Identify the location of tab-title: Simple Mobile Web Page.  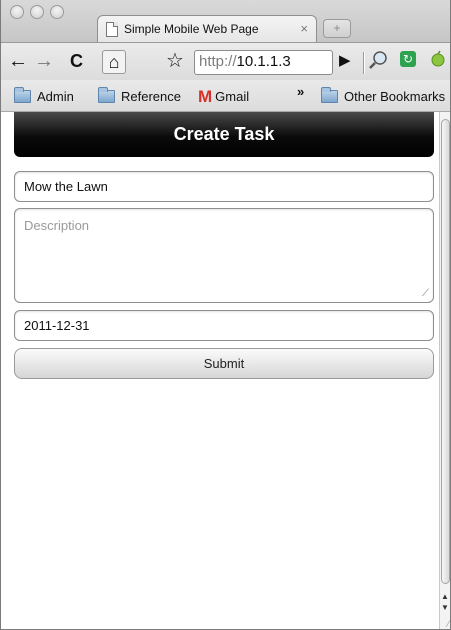
(191, 29).